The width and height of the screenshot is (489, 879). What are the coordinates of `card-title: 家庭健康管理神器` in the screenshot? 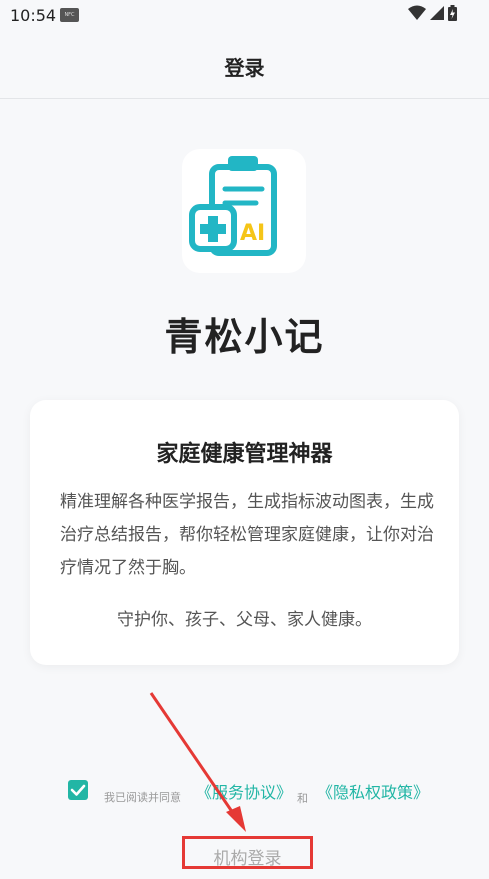 It's located at (244, 454).